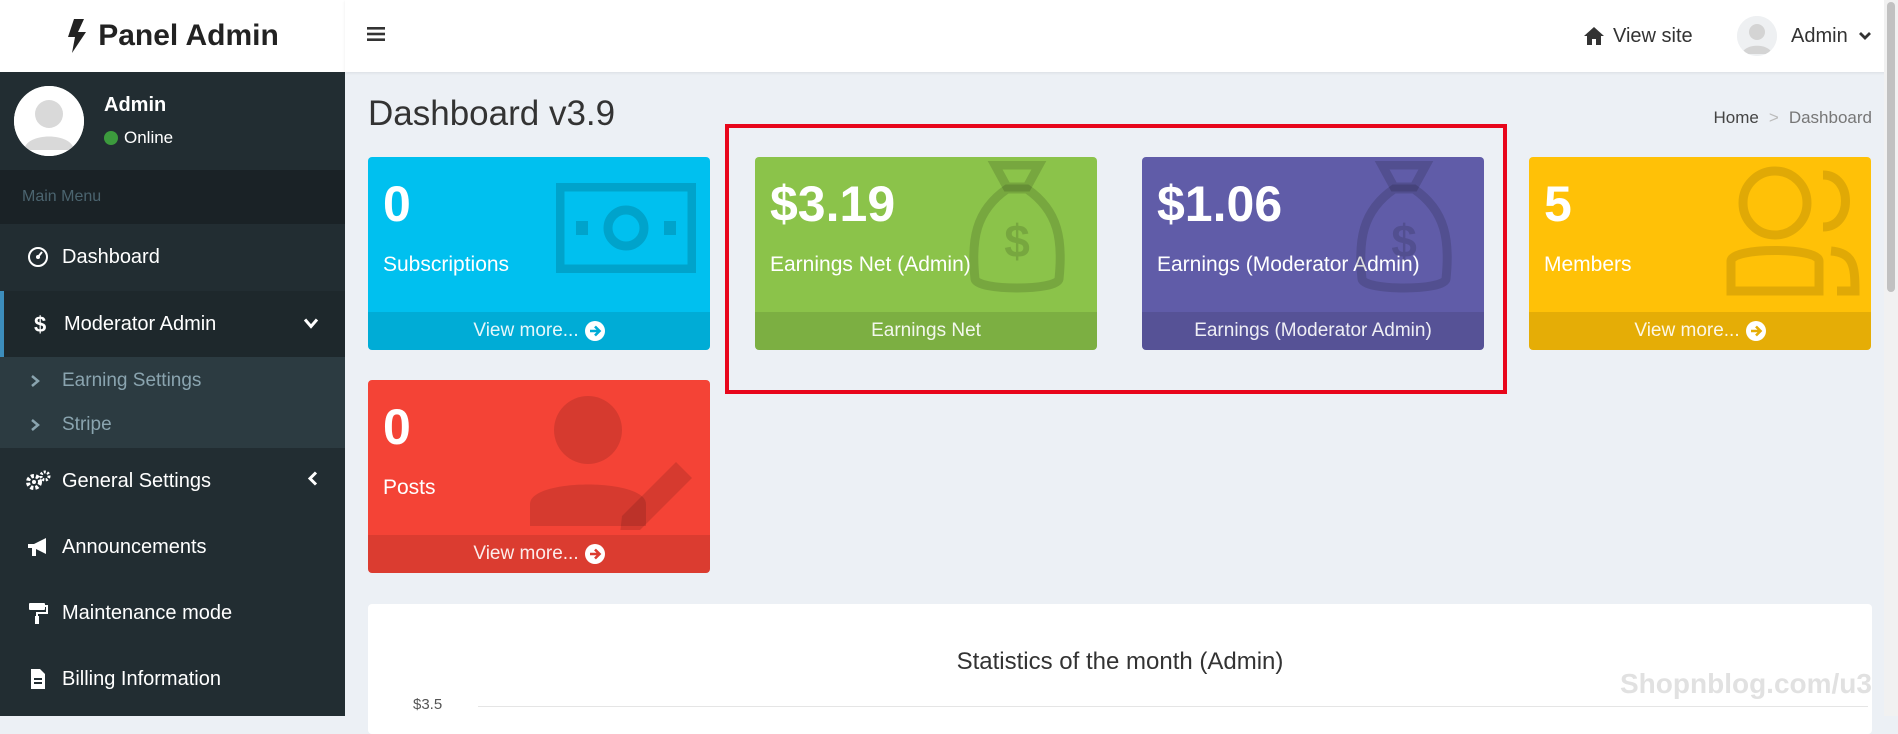  I want to click on breadcrumb-current: Dashboard, so click(1830, 117).